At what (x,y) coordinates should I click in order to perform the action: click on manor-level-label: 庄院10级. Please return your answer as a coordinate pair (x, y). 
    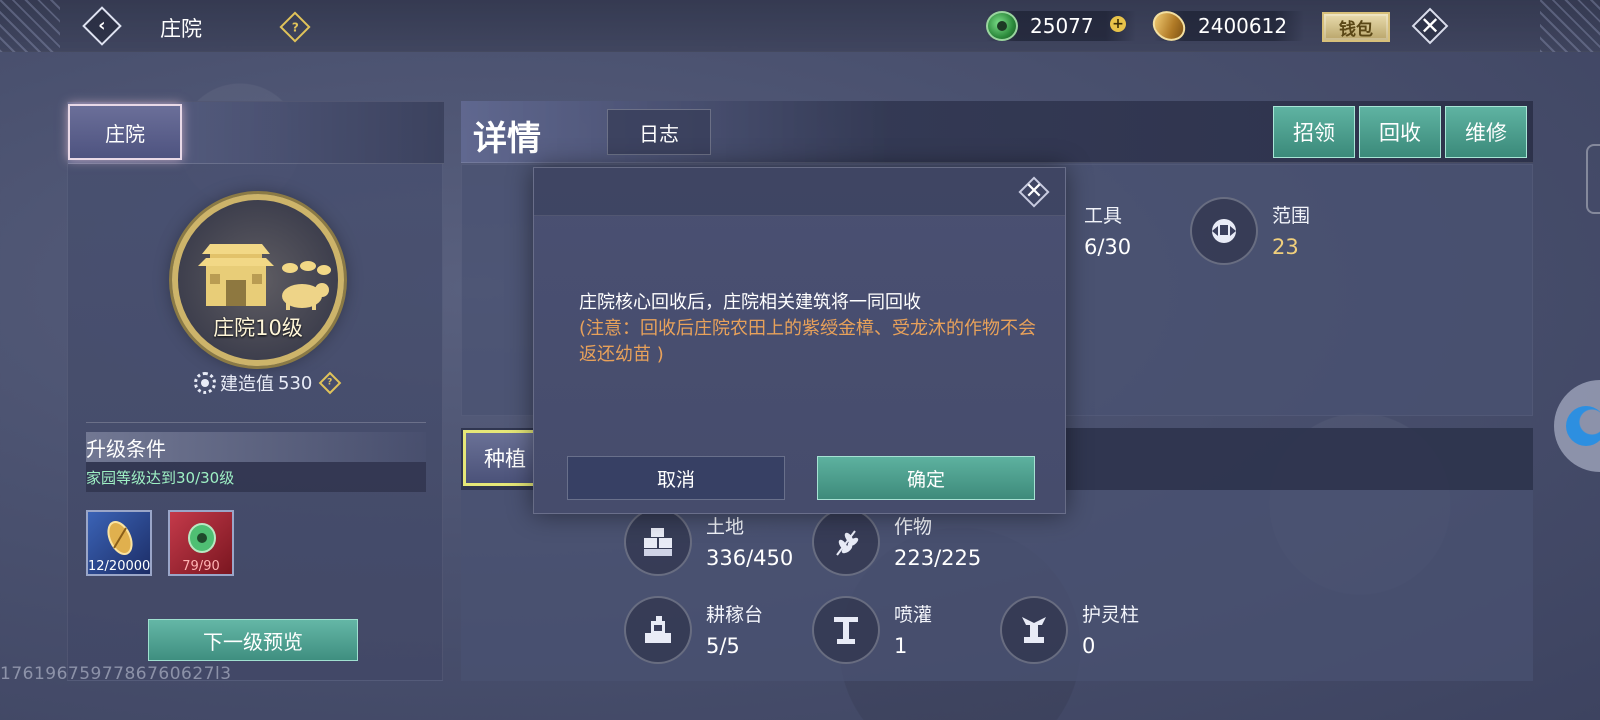
    Looking at the image, I should click on (258, 328).